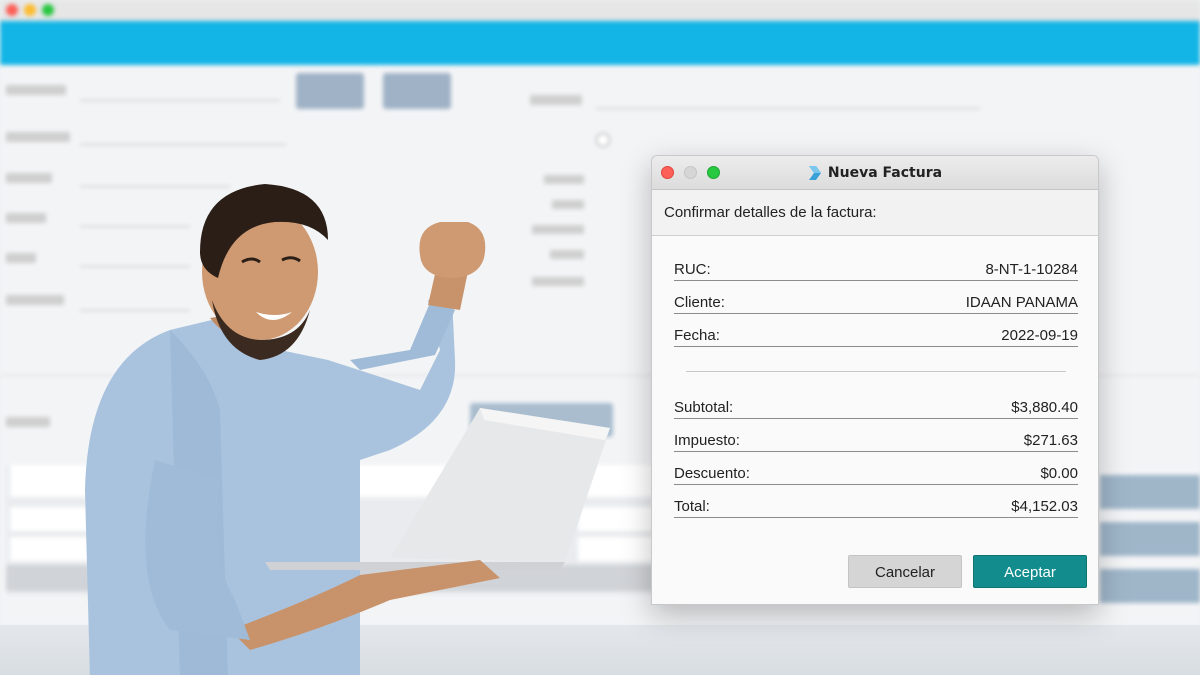 Image resolution: width=1200 pixels, height=675 pixels. What do you see at coordinates (875, 213) in the screenshot?
I see `dialog-subheader: Confirmar detalles de la factura:` at bounding box center [875, 213].